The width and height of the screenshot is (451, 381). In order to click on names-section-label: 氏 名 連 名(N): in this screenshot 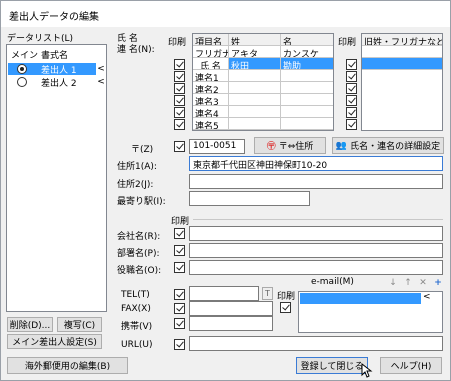, I will do `click(136, 44)`.